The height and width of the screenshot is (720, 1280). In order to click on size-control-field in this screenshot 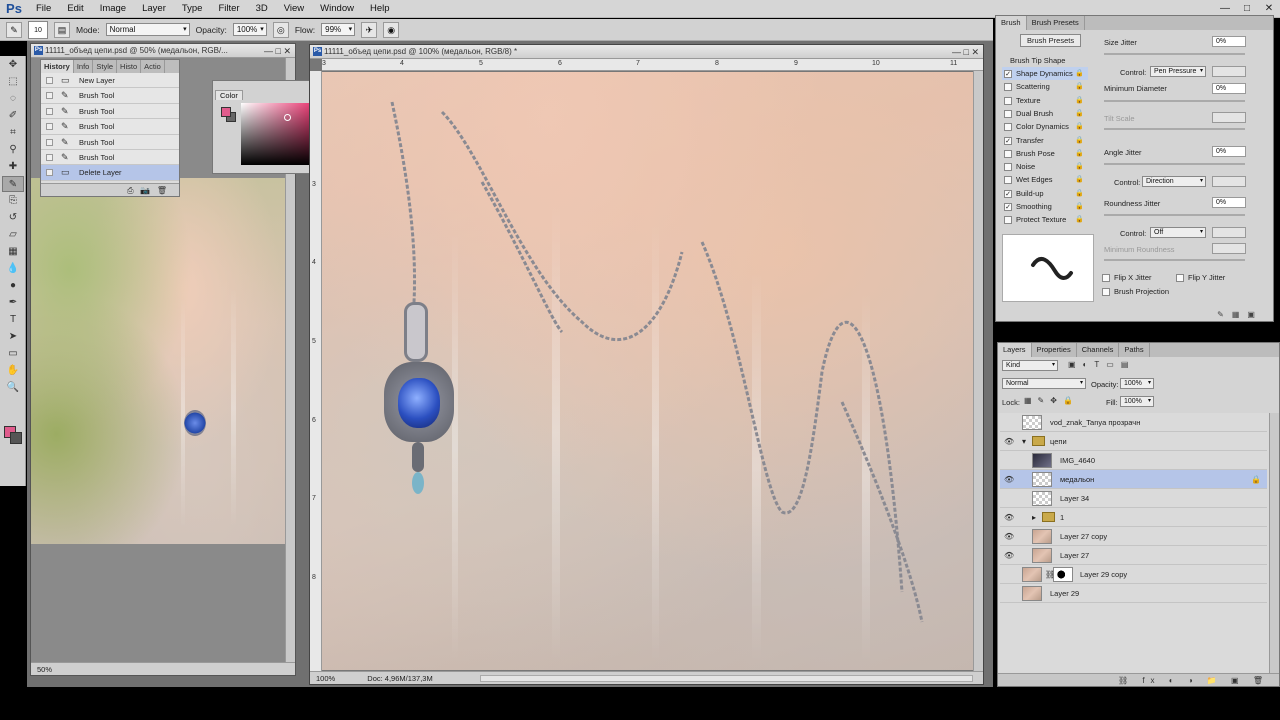, I will do `click(1229, 71)`.